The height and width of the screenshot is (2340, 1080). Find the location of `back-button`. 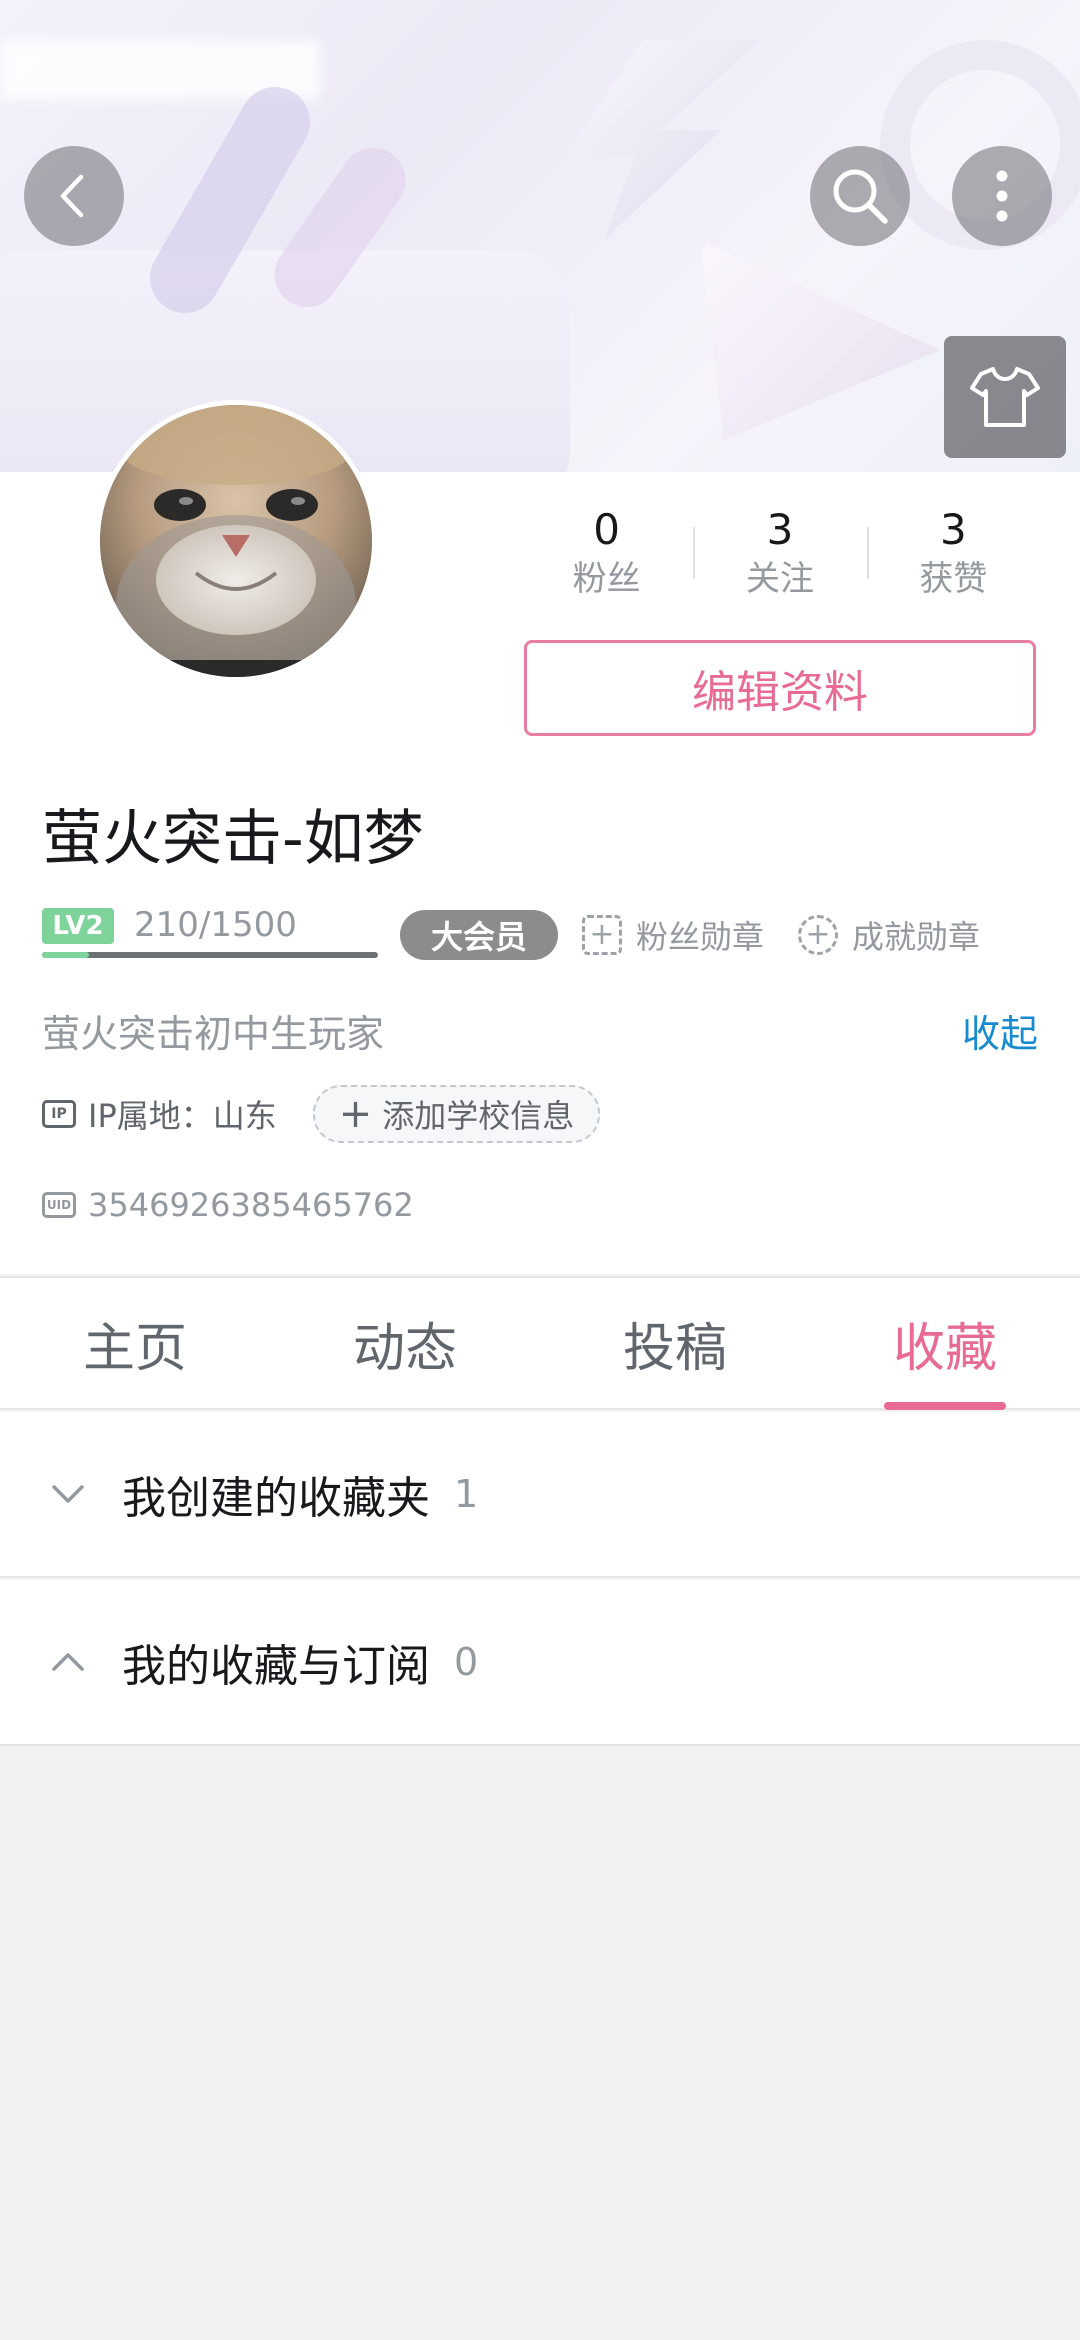

back-button is located at coordinates (74, 196).